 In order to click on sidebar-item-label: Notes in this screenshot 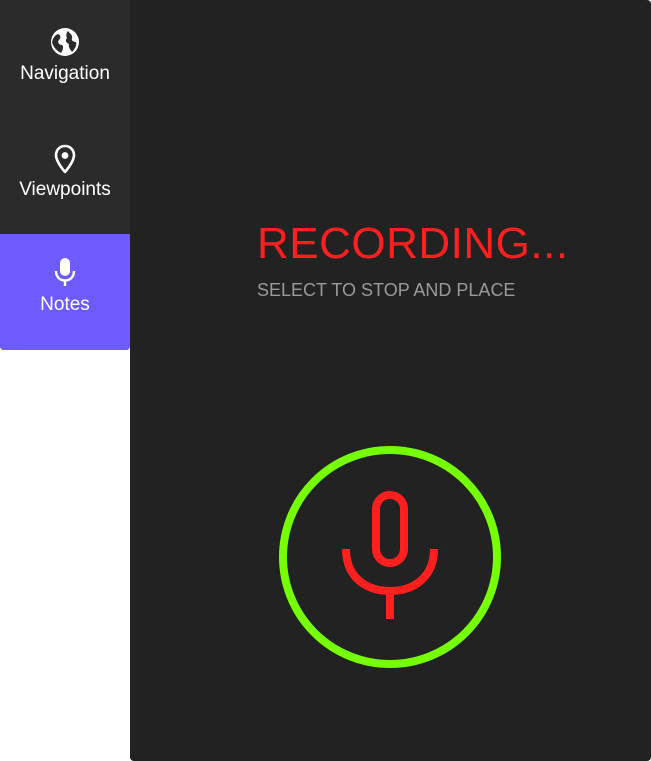, I will do `click(65, 304)`.